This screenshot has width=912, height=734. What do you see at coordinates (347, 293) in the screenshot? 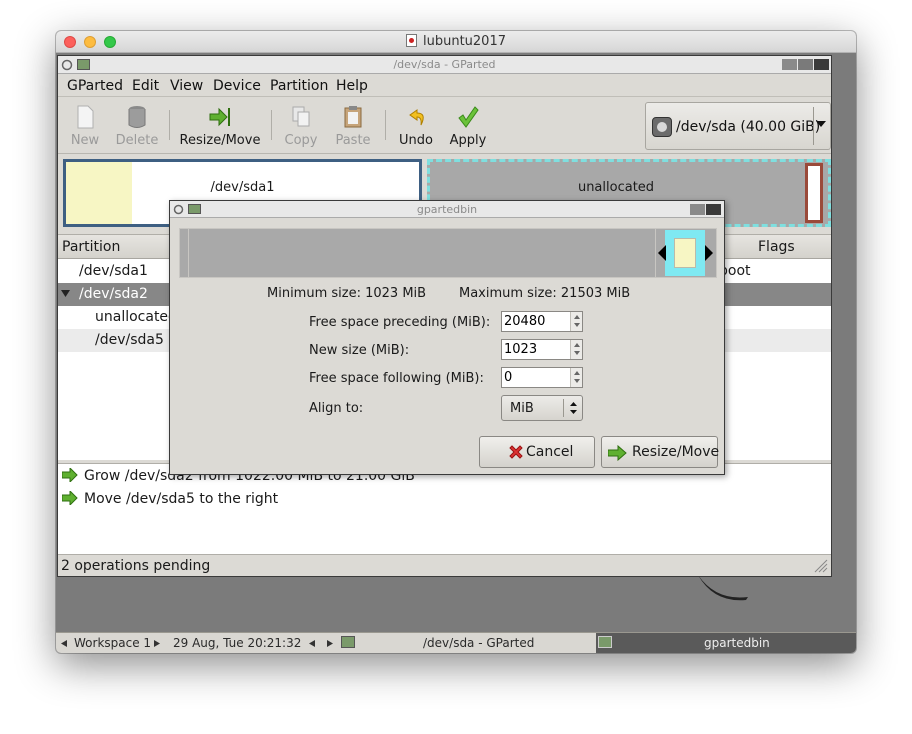
I see `minimum-size-label: Minimum size: 1023 MiB` at bounding box center [347, 293].